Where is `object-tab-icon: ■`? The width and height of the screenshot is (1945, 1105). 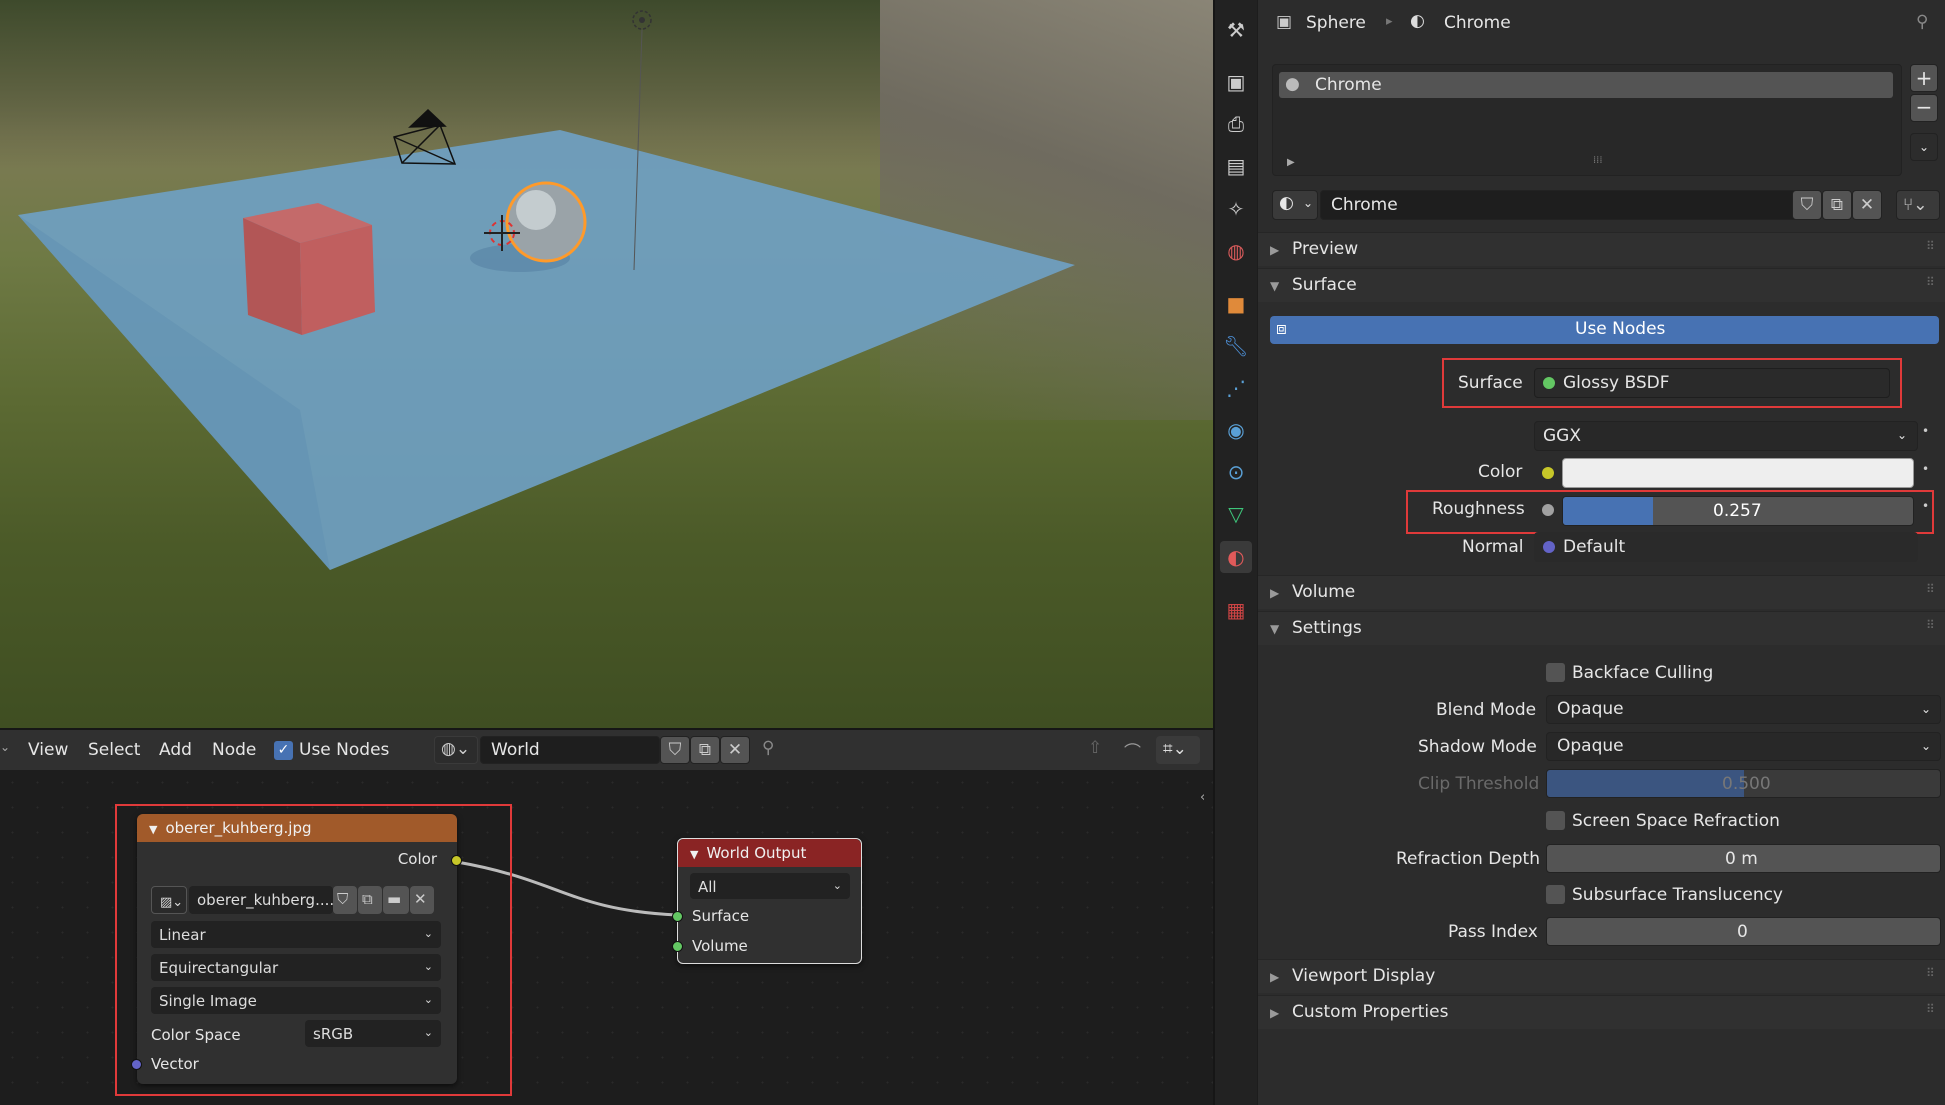 object-tab-icon: ■ is located at coordinates (1236, 304).